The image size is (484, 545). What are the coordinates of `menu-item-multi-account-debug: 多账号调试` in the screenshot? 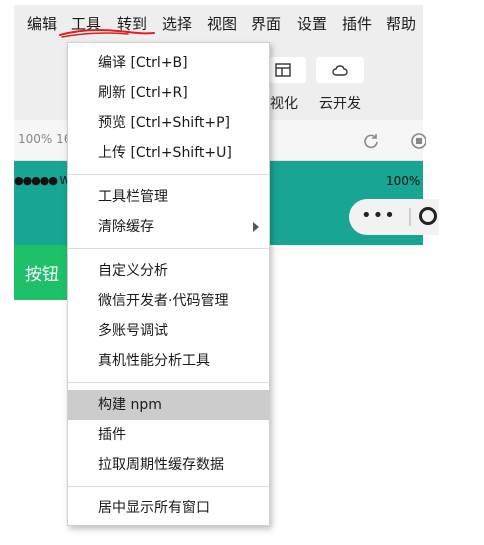 It's located at (168, 331).